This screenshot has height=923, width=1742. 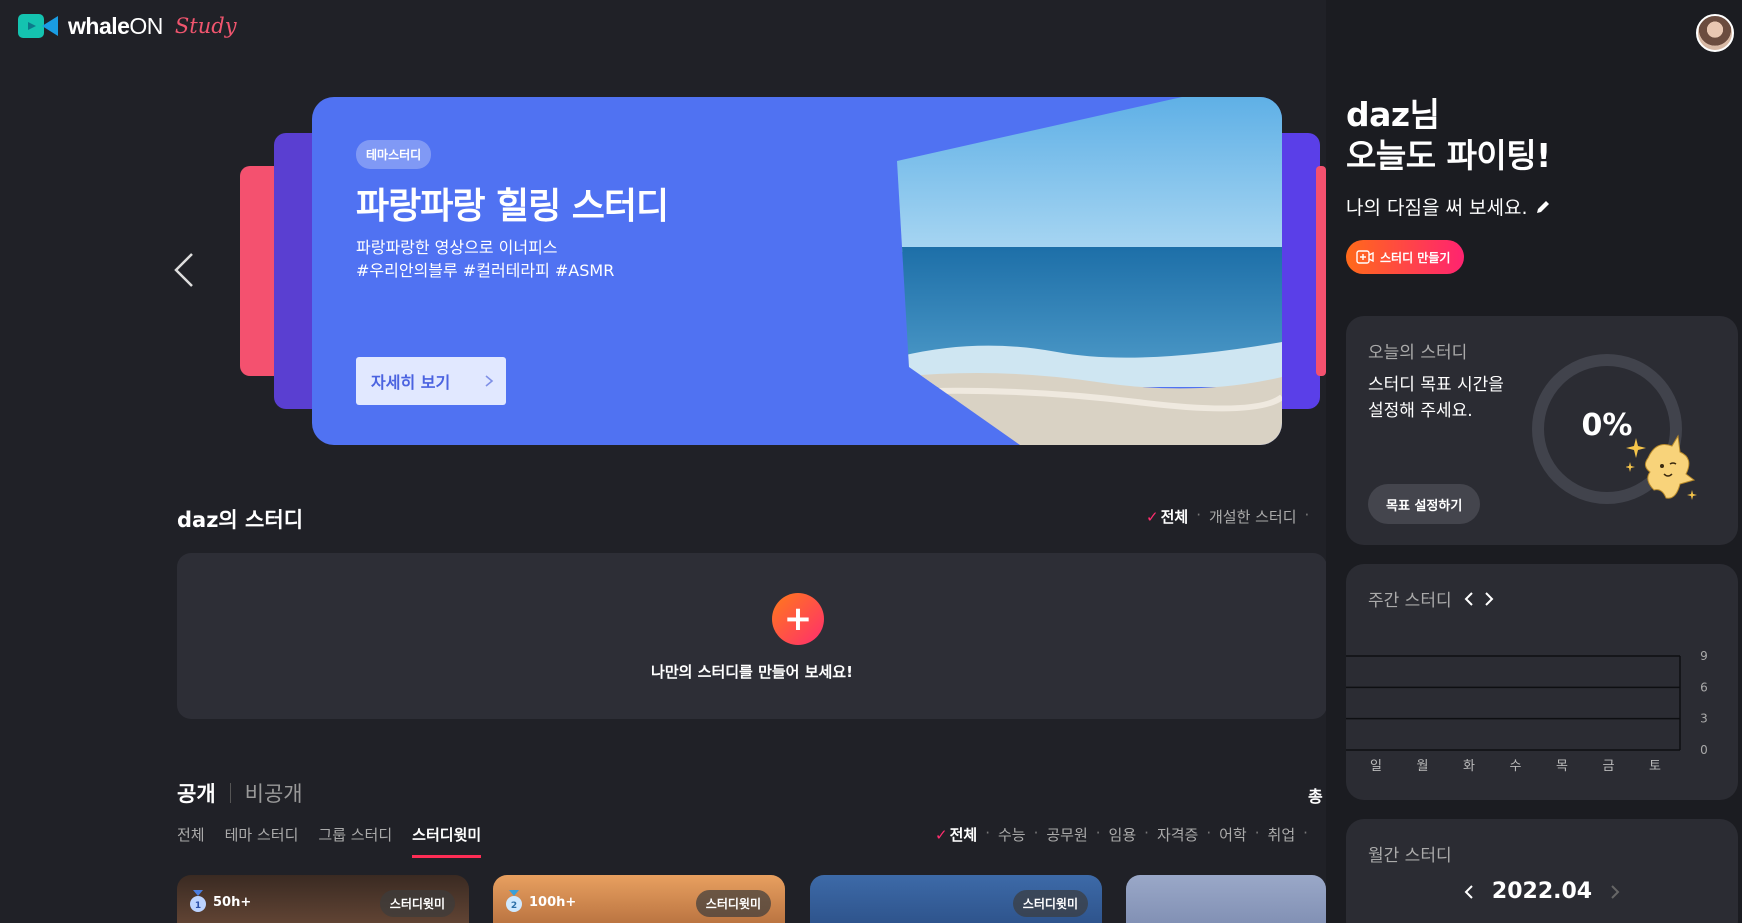 I want to click on tab-public: 공개, so click(x=196, y=793).